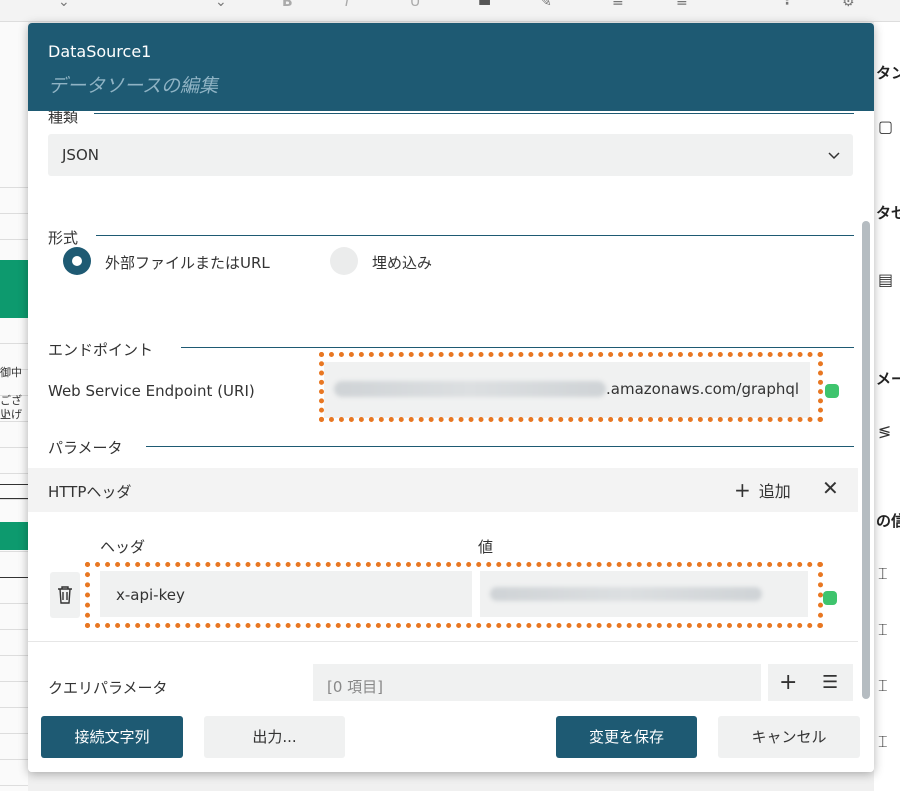  I want to click on trash-icon, so click(65, 595).